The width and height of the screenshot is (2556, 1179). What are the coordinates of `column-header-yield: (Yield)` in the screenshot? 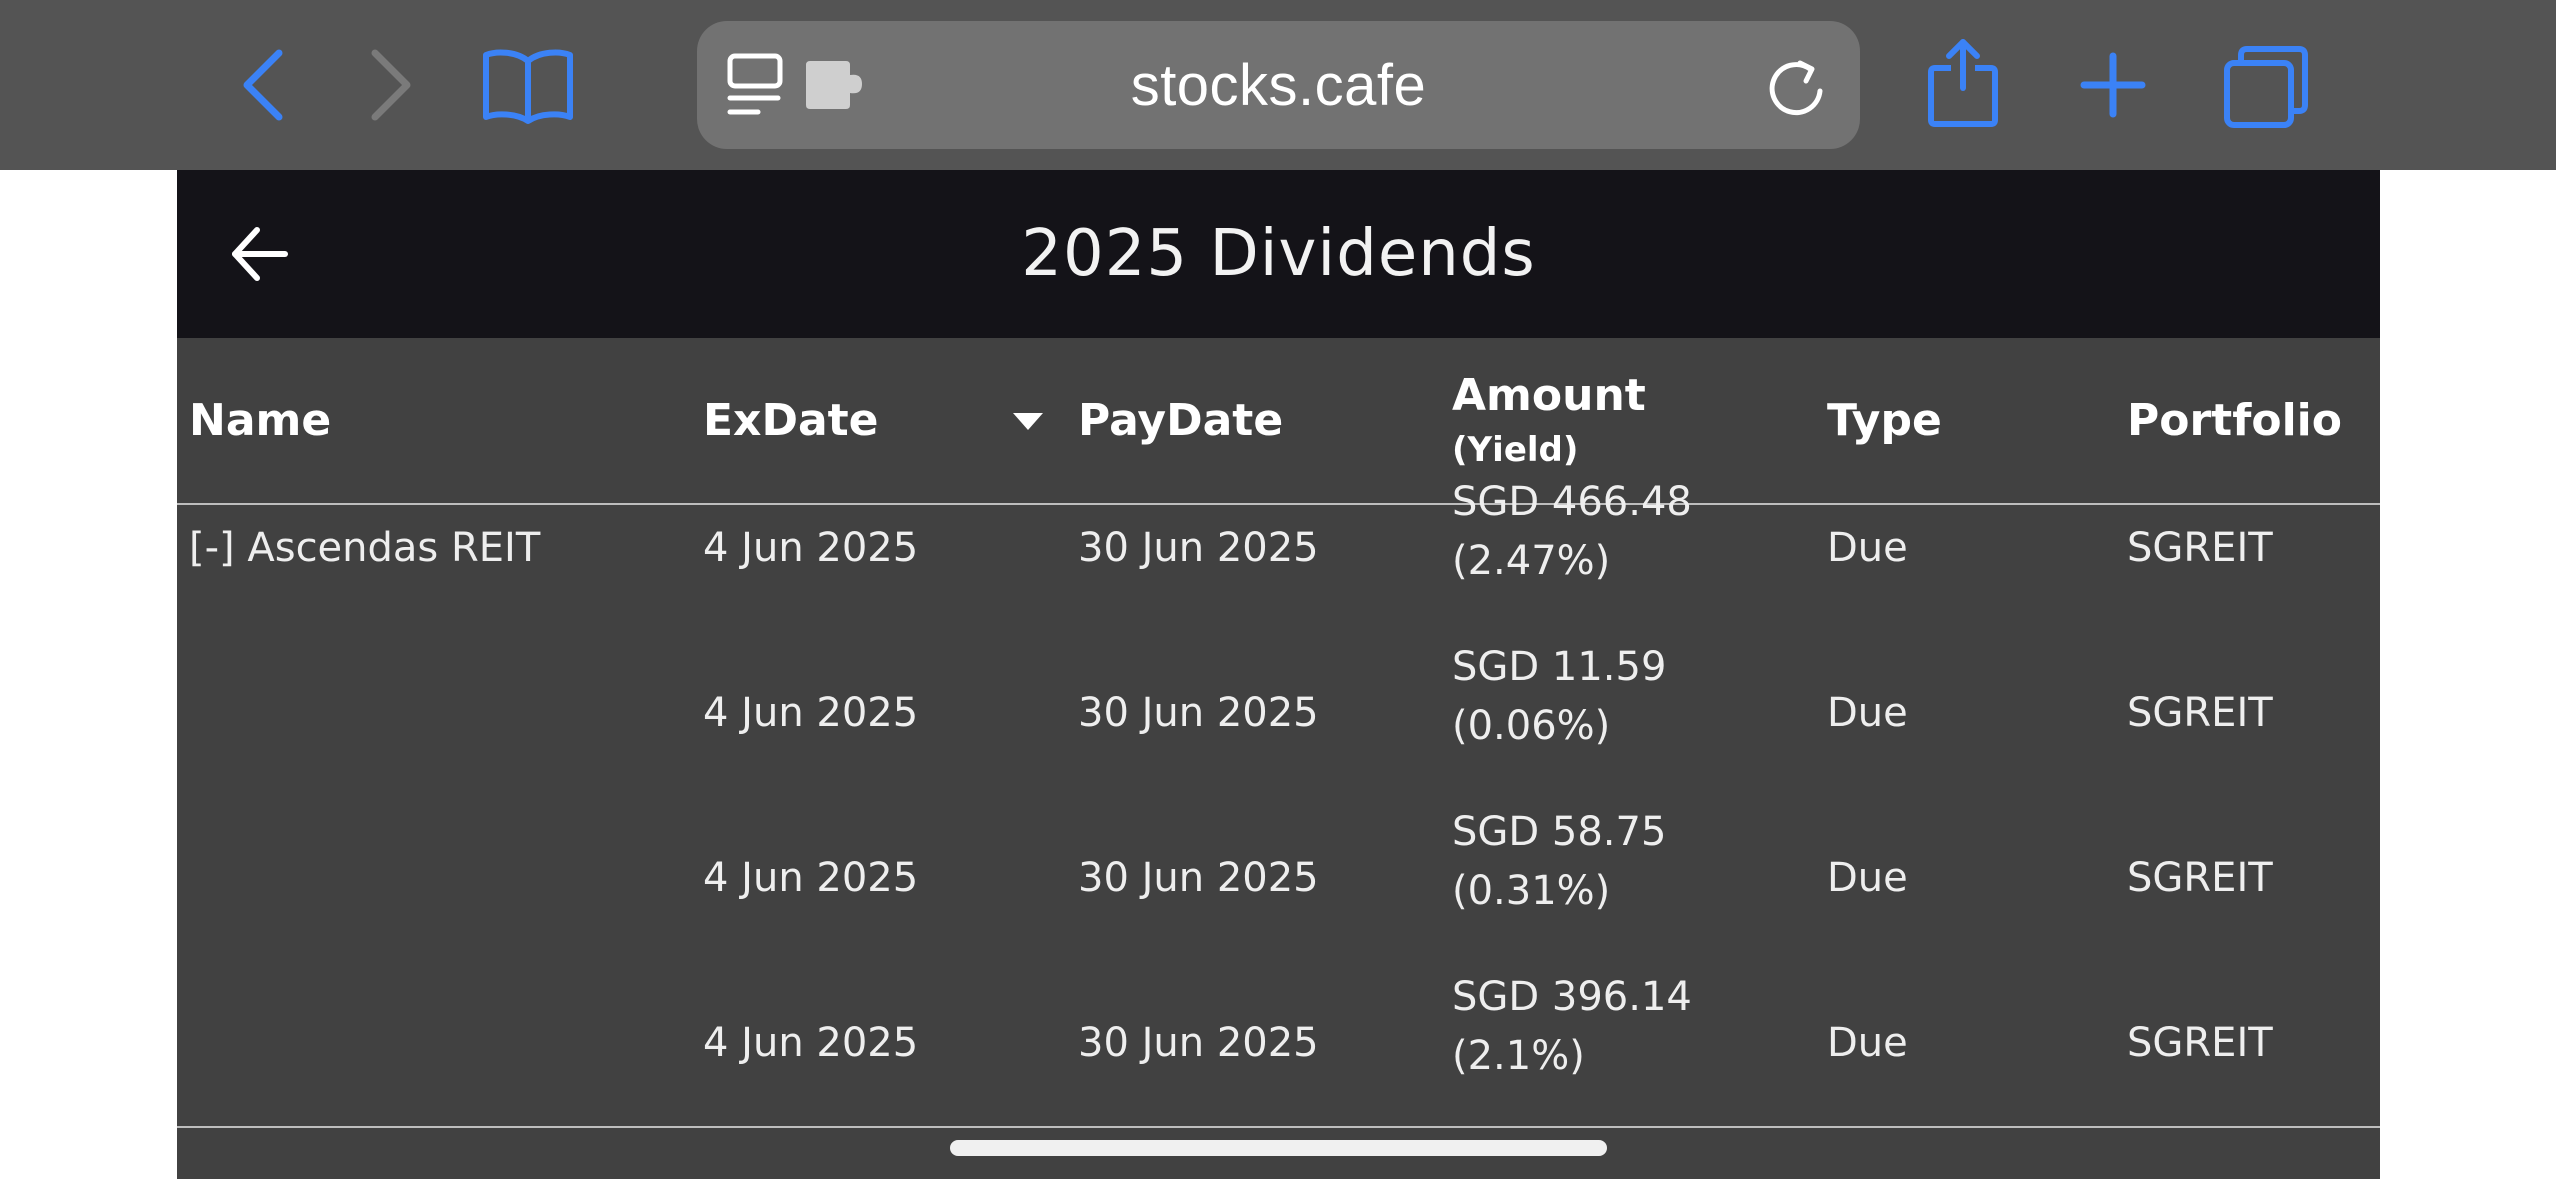 It's located at (1515, 450).